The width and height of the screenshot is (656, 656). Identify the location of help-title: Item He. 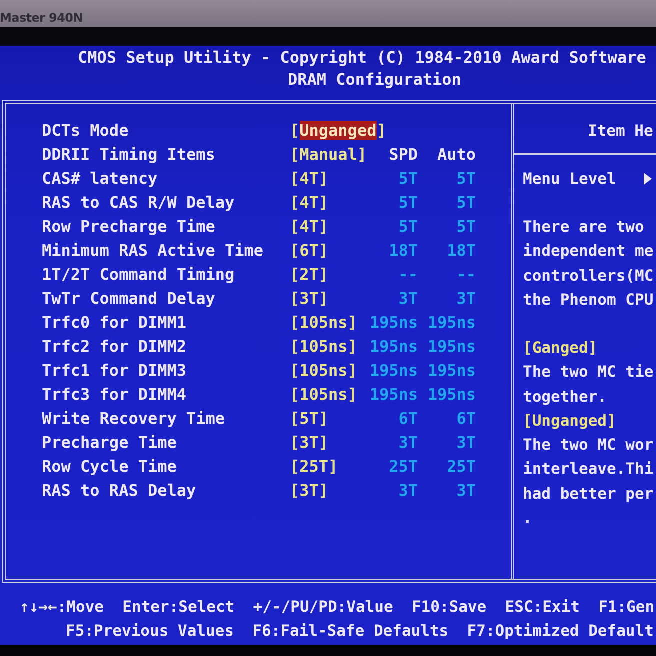
(621, 131).